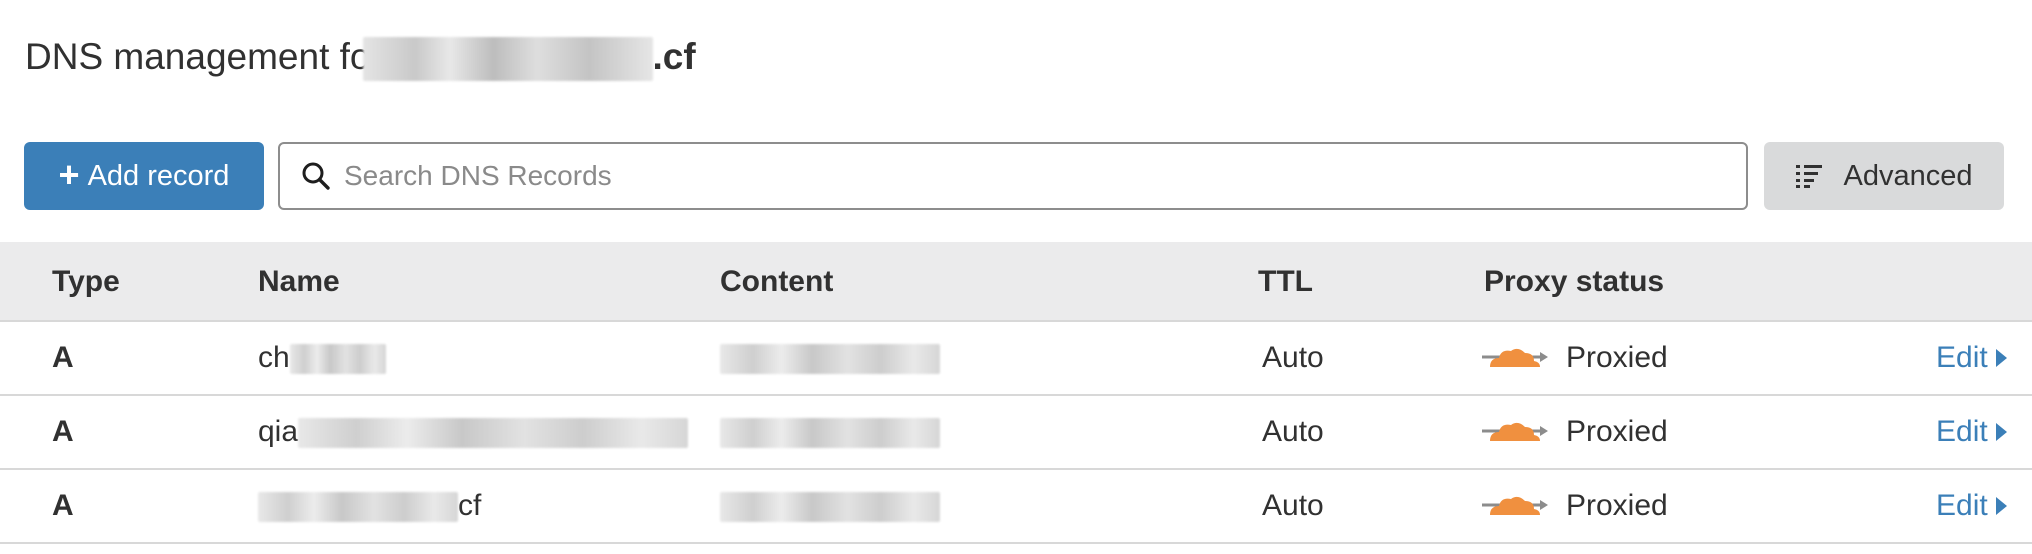 This screenshot has width=2032, height=554. What do you see at coordinates (69, 174) in the screenshot?
I see `plus-icon: +` at bounding box center [69, 174].